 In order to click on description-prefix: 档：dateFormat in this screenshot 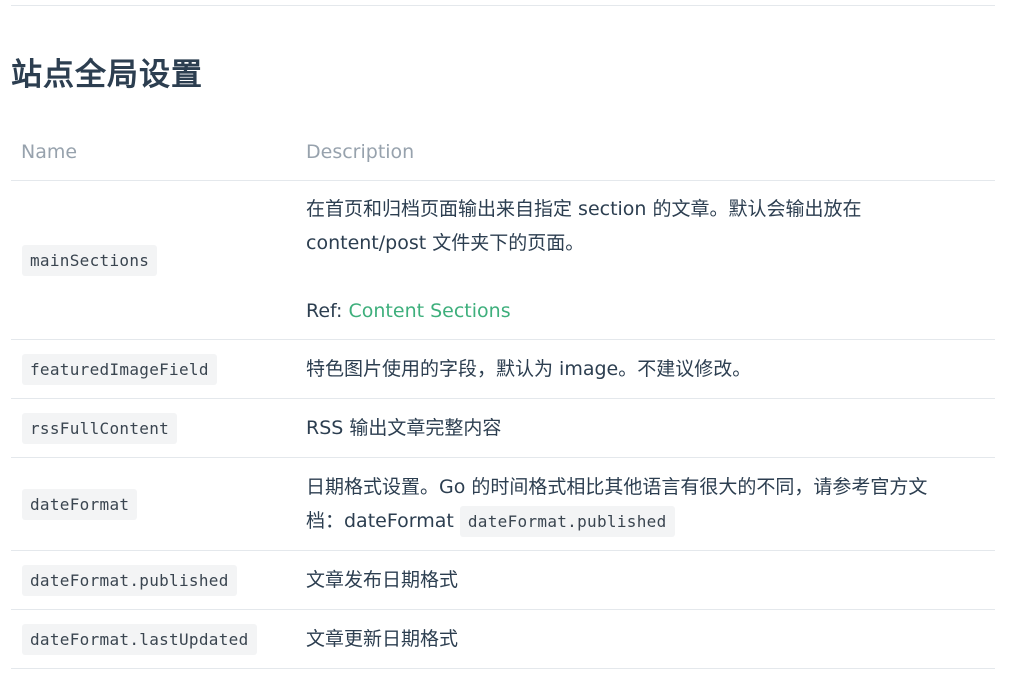, I will do `click(380, 520)`.